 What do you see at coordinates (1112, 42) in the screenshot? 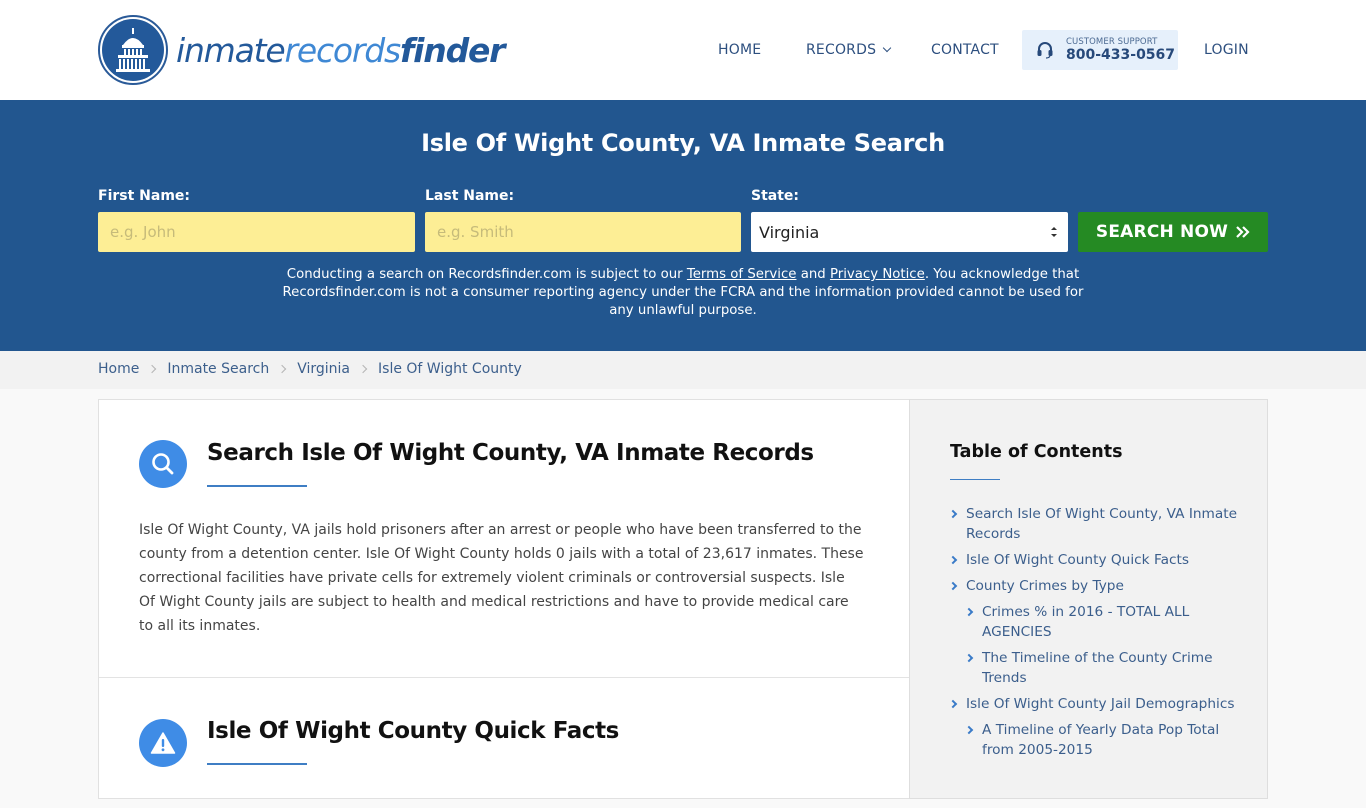
I see `support-label: CUSTOMER SUPPORT` at bounding box center [1112, 42].